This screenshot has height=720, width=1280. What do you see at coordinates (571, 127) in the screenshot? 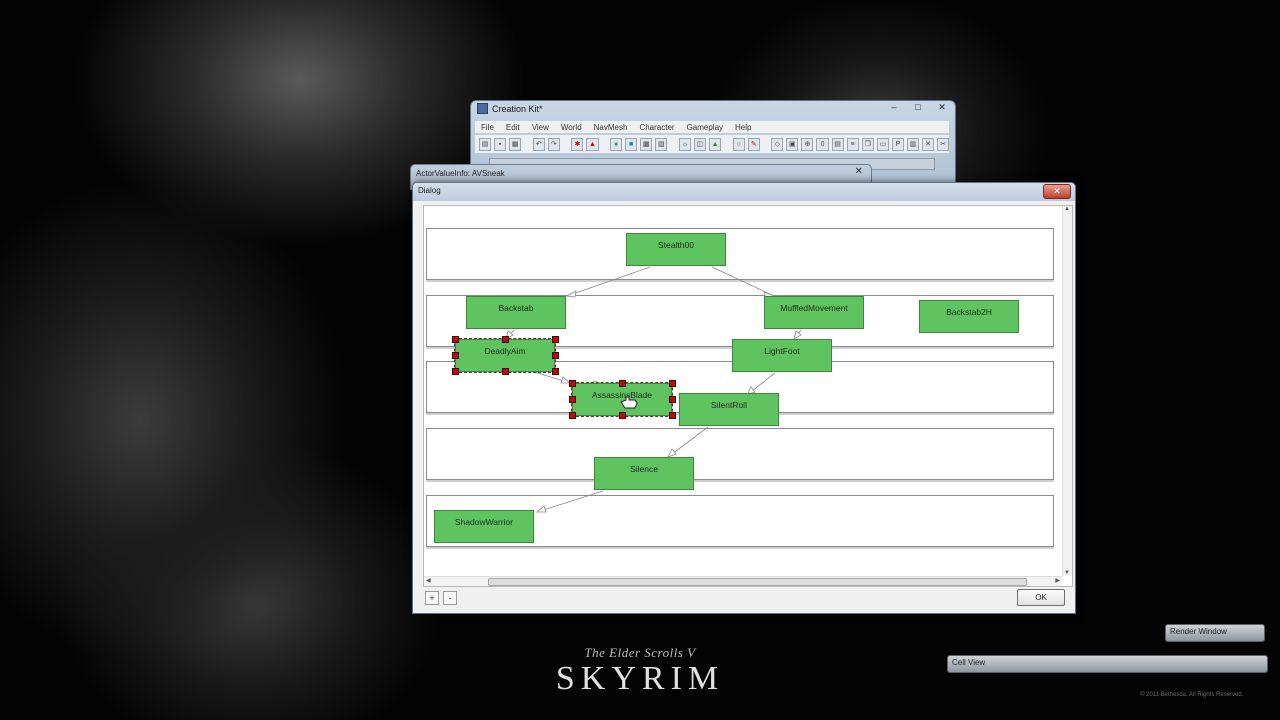
I see `menu-world: World` at bounding box center [571, 127].